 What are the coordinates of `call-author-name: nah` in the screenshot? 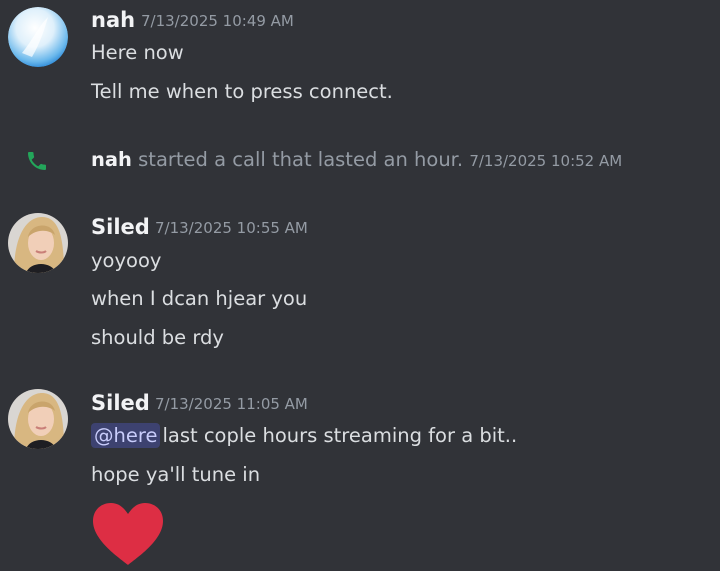 It's located at (111, 159).